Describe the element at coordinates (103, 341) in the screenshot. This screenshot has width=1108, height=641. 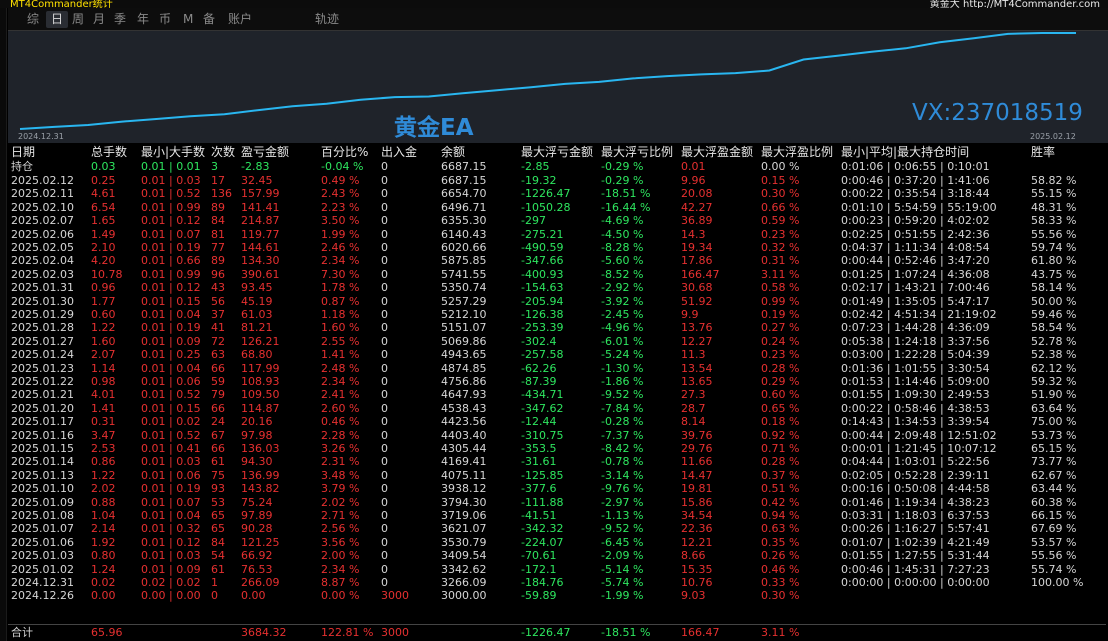
I see `cell-1: 1.60` at that location.